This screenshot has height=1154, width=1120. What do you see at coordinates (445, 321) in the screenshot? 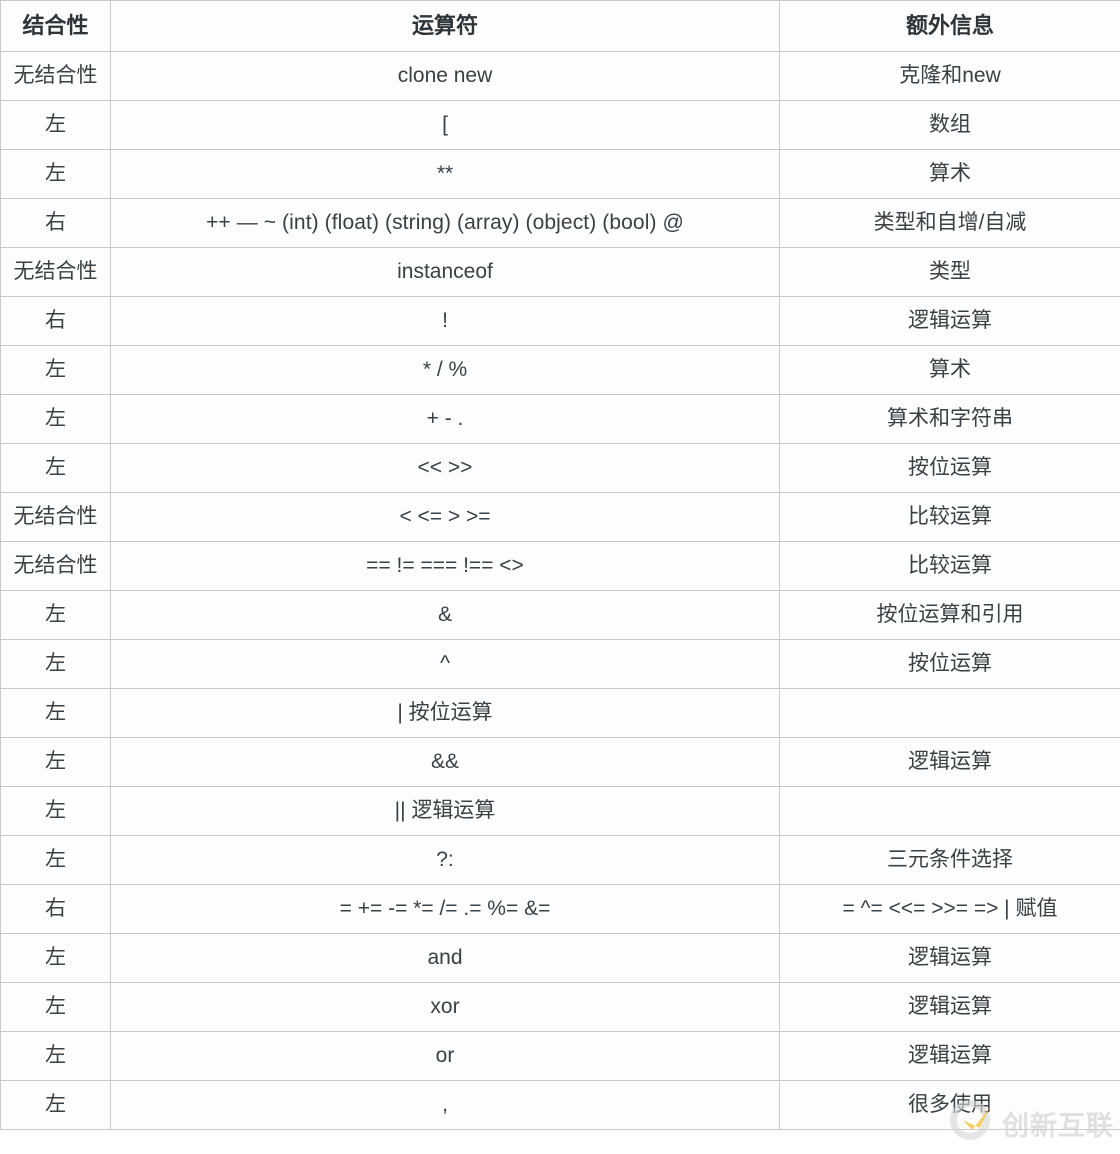
I see `cell-operator: !` at bounding box center [445, 321].